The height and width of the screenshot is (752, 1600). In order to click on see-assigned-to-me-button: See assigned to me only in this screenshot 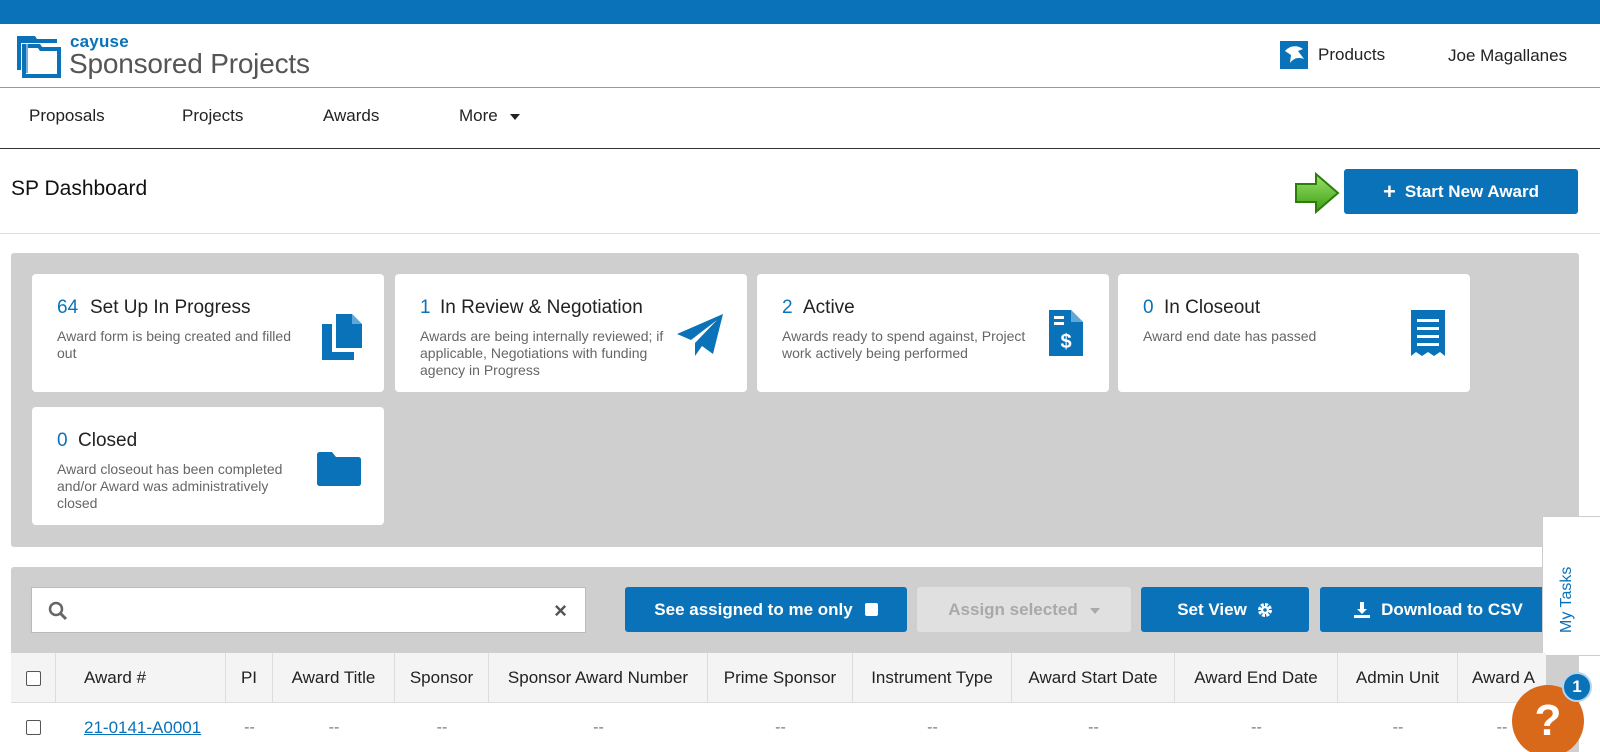, I will do `click(766, 609)`.